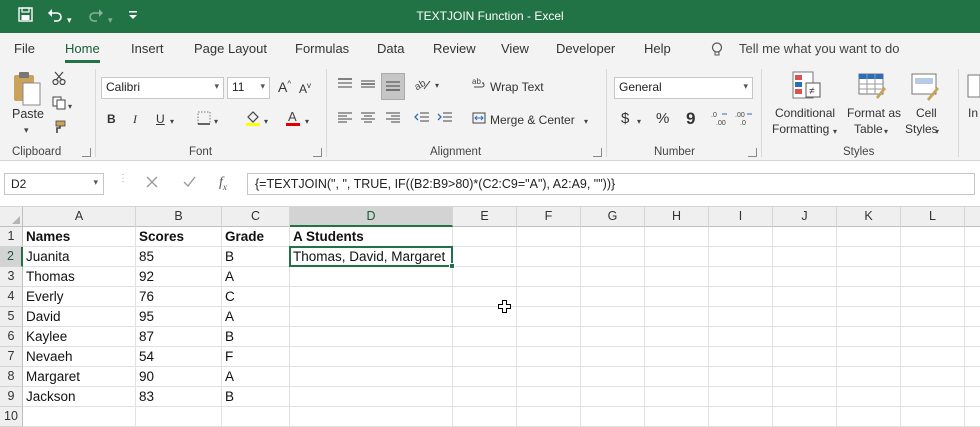 The height and width of the screenshot is (427, 980). Describe the element at coordinates (11, 277) in the screenshot. I see `row-header-3: 3` at that location.